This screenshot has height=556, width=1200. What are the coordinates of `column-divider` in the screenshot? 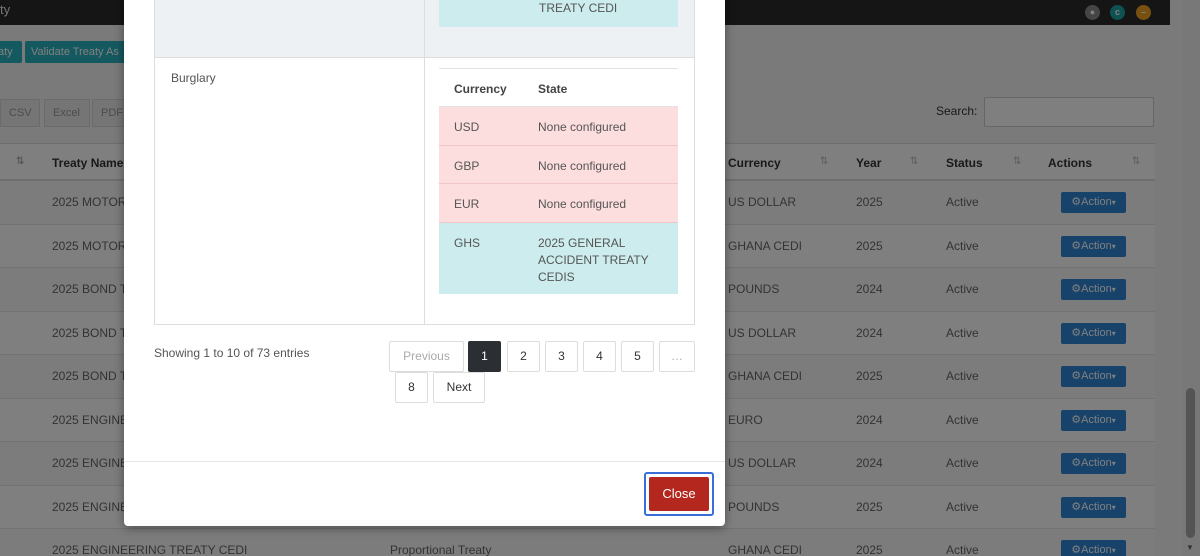 It's located at (424, 162).